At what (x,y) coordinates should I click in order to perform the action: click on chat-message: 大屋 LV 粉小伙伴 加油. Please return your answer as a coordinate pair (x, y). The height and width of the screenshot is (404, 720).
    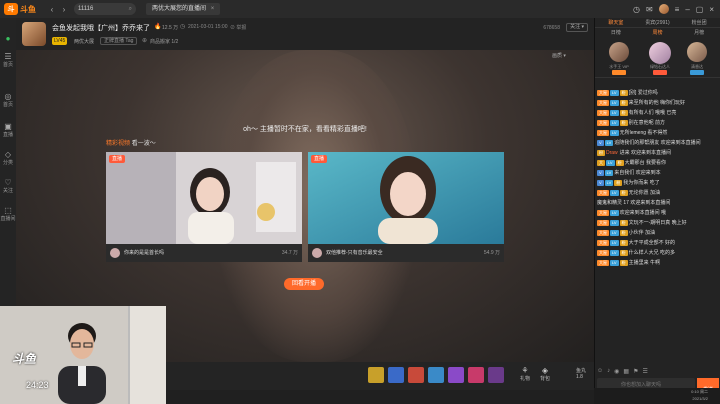
    Looking at the image, I should click on (657, 233).